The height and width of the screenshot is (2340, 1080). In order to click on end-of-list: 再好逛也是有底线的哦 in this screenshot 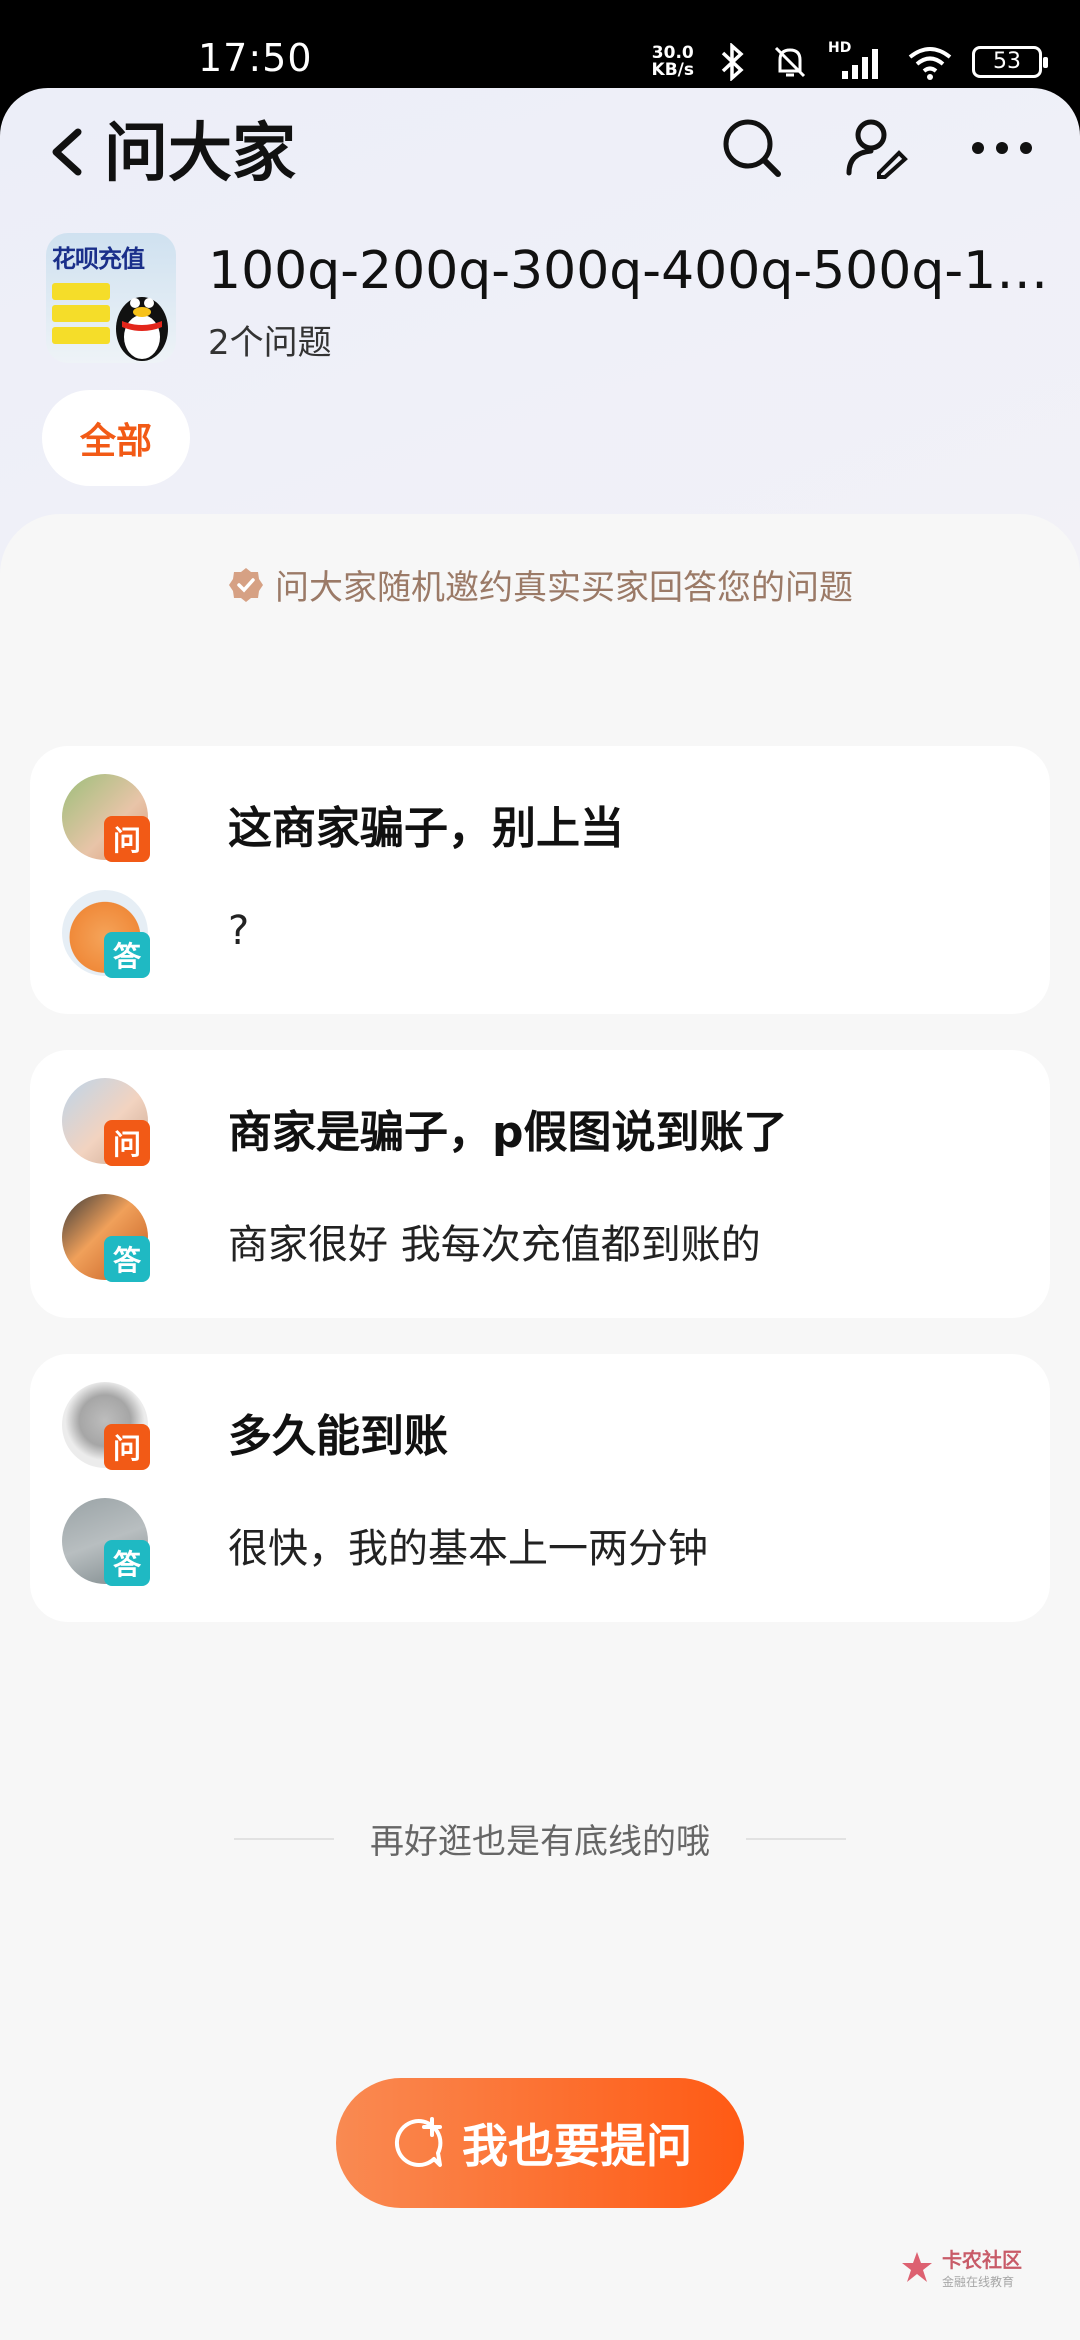, I will do `click(540, 1838)`.